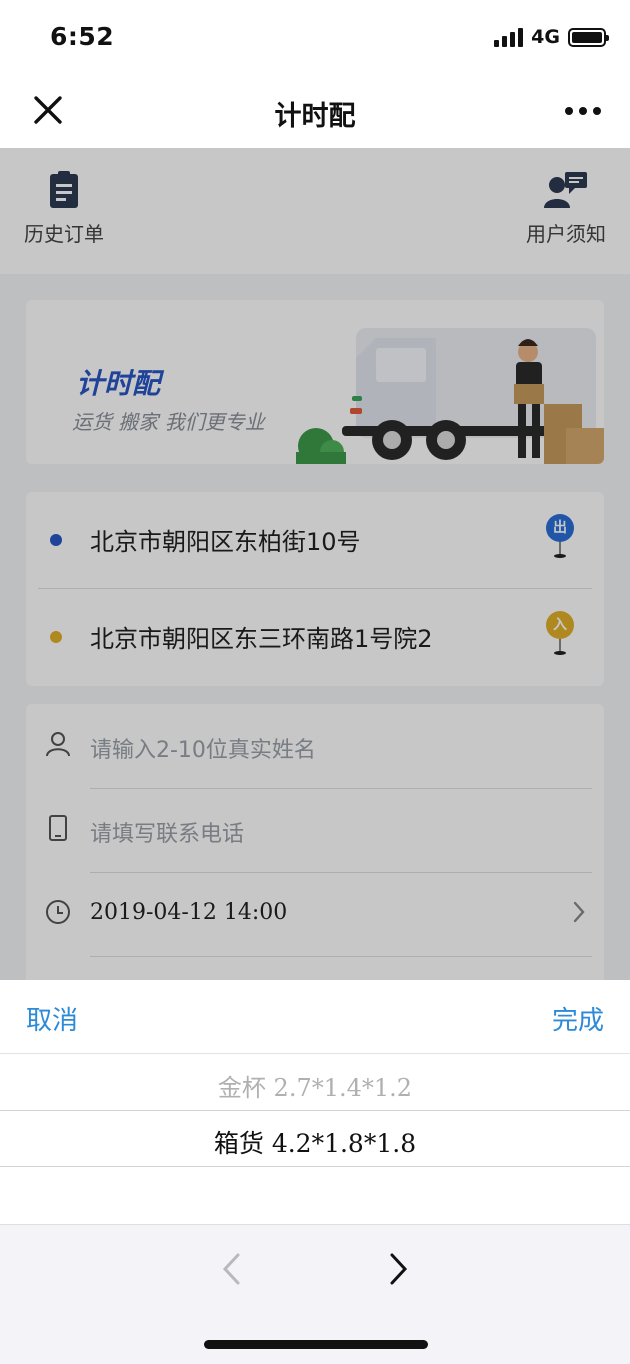  I want to click on done-button: 完成, so click(578, 1018).